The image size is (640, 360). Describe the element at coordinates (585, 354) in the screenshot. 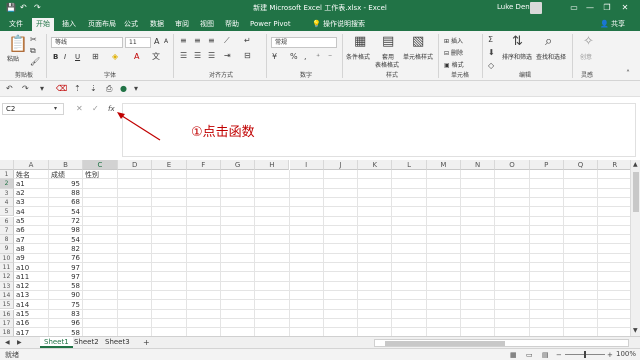

I see `zoom-slider-thumb` at that location.